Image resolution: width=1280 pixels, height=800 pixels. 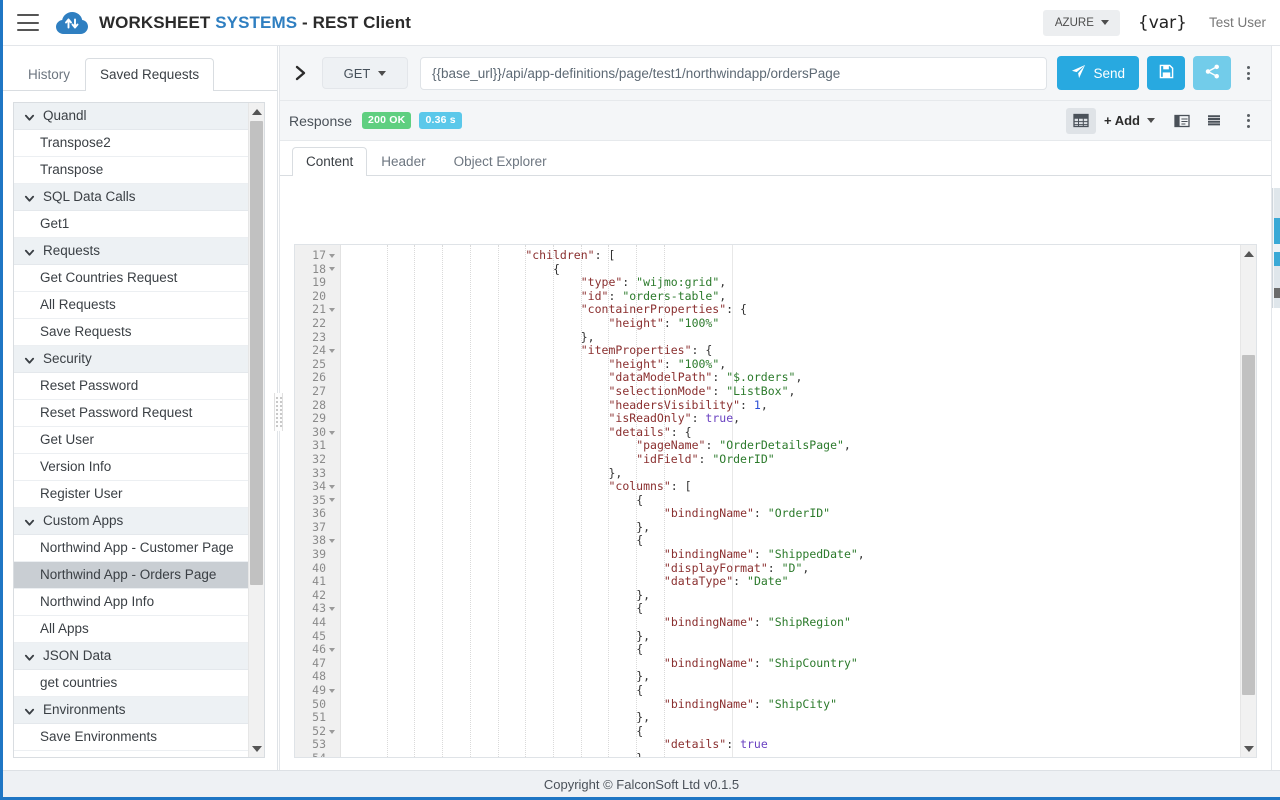 I want to click on line-number: 51, so click(x=317, y=718).